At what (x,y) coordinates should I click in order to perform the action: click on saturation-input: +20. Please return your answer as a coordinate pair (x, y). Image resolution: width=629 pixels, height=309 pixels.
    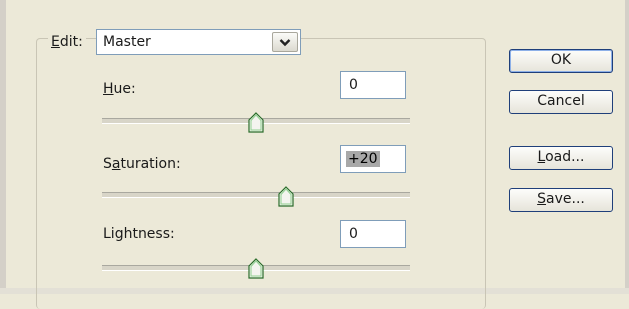
    Looking at the image, I should click on (373, 159).